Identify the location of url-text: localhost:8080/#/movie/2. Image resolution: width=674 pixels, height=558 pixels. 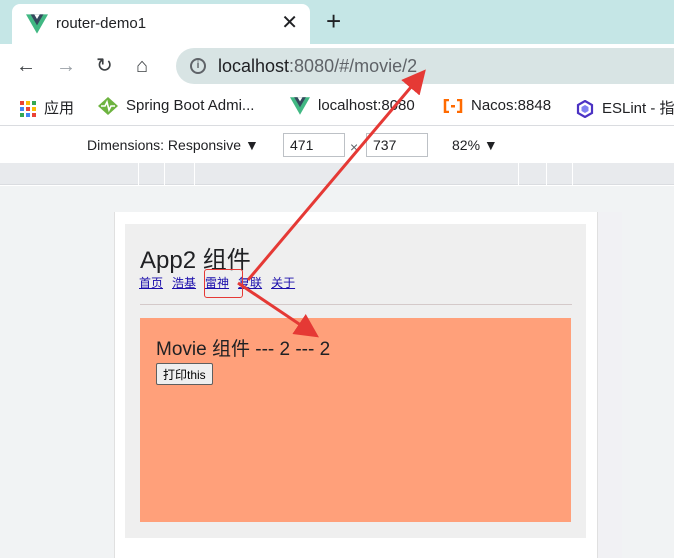
(317, 66).